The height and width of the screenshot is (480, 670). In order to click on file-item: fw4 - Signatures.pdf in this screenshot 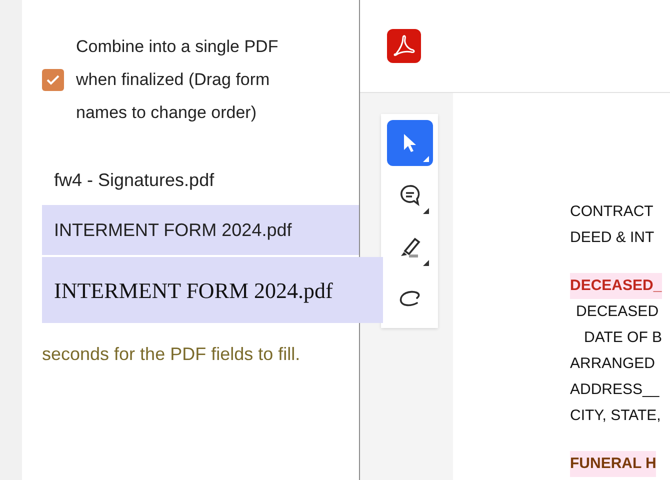, I will do `click(200, 180)`.